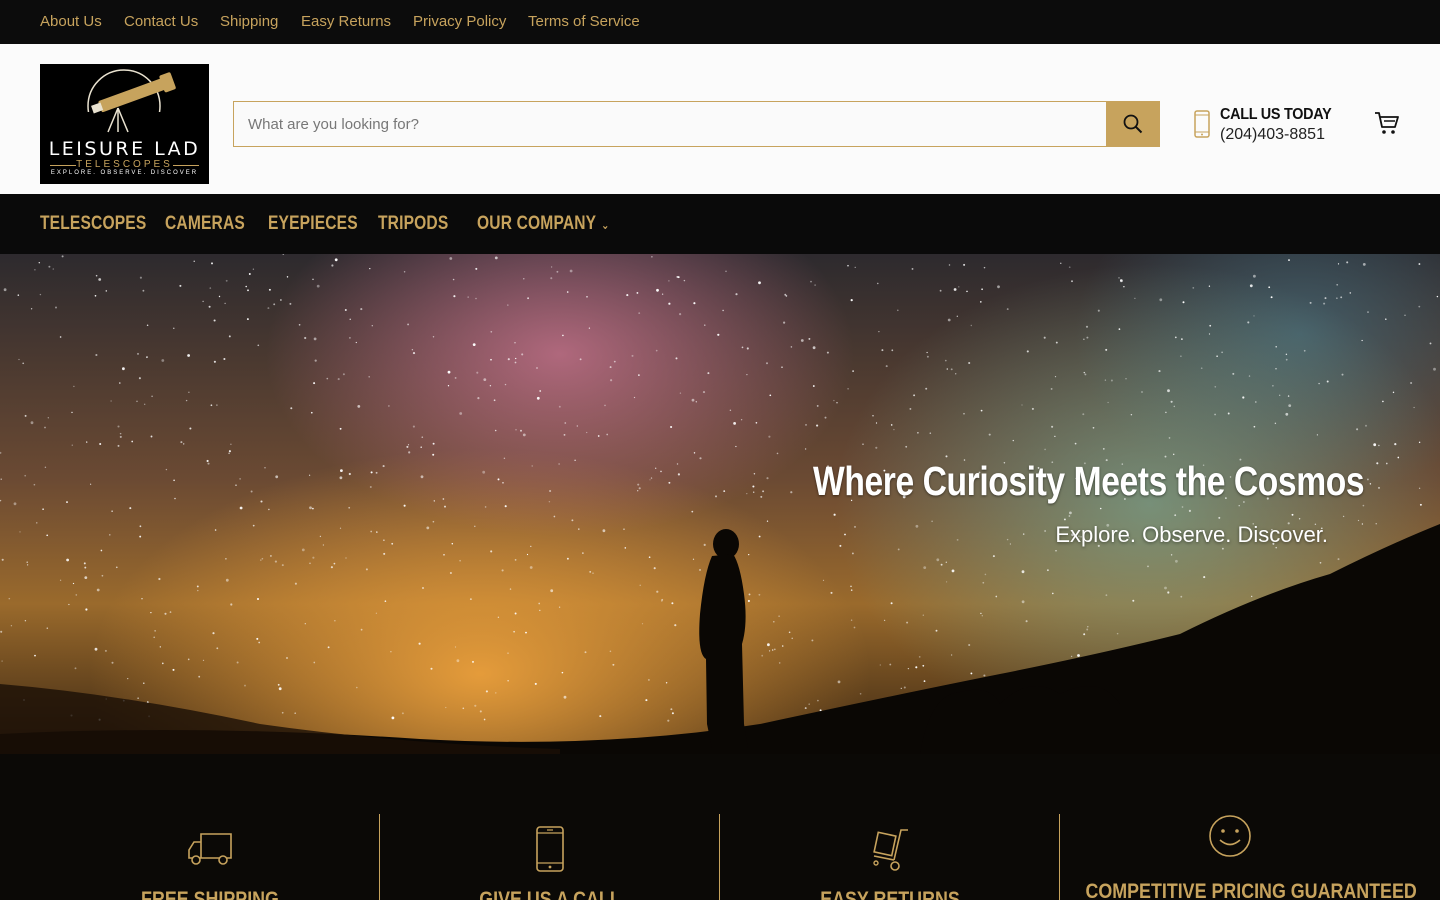  What do you see at coordinates (210, 894) in the screenshot?
I see `feature-label: FREE SHIPPING` at bounding box center [210, 894].